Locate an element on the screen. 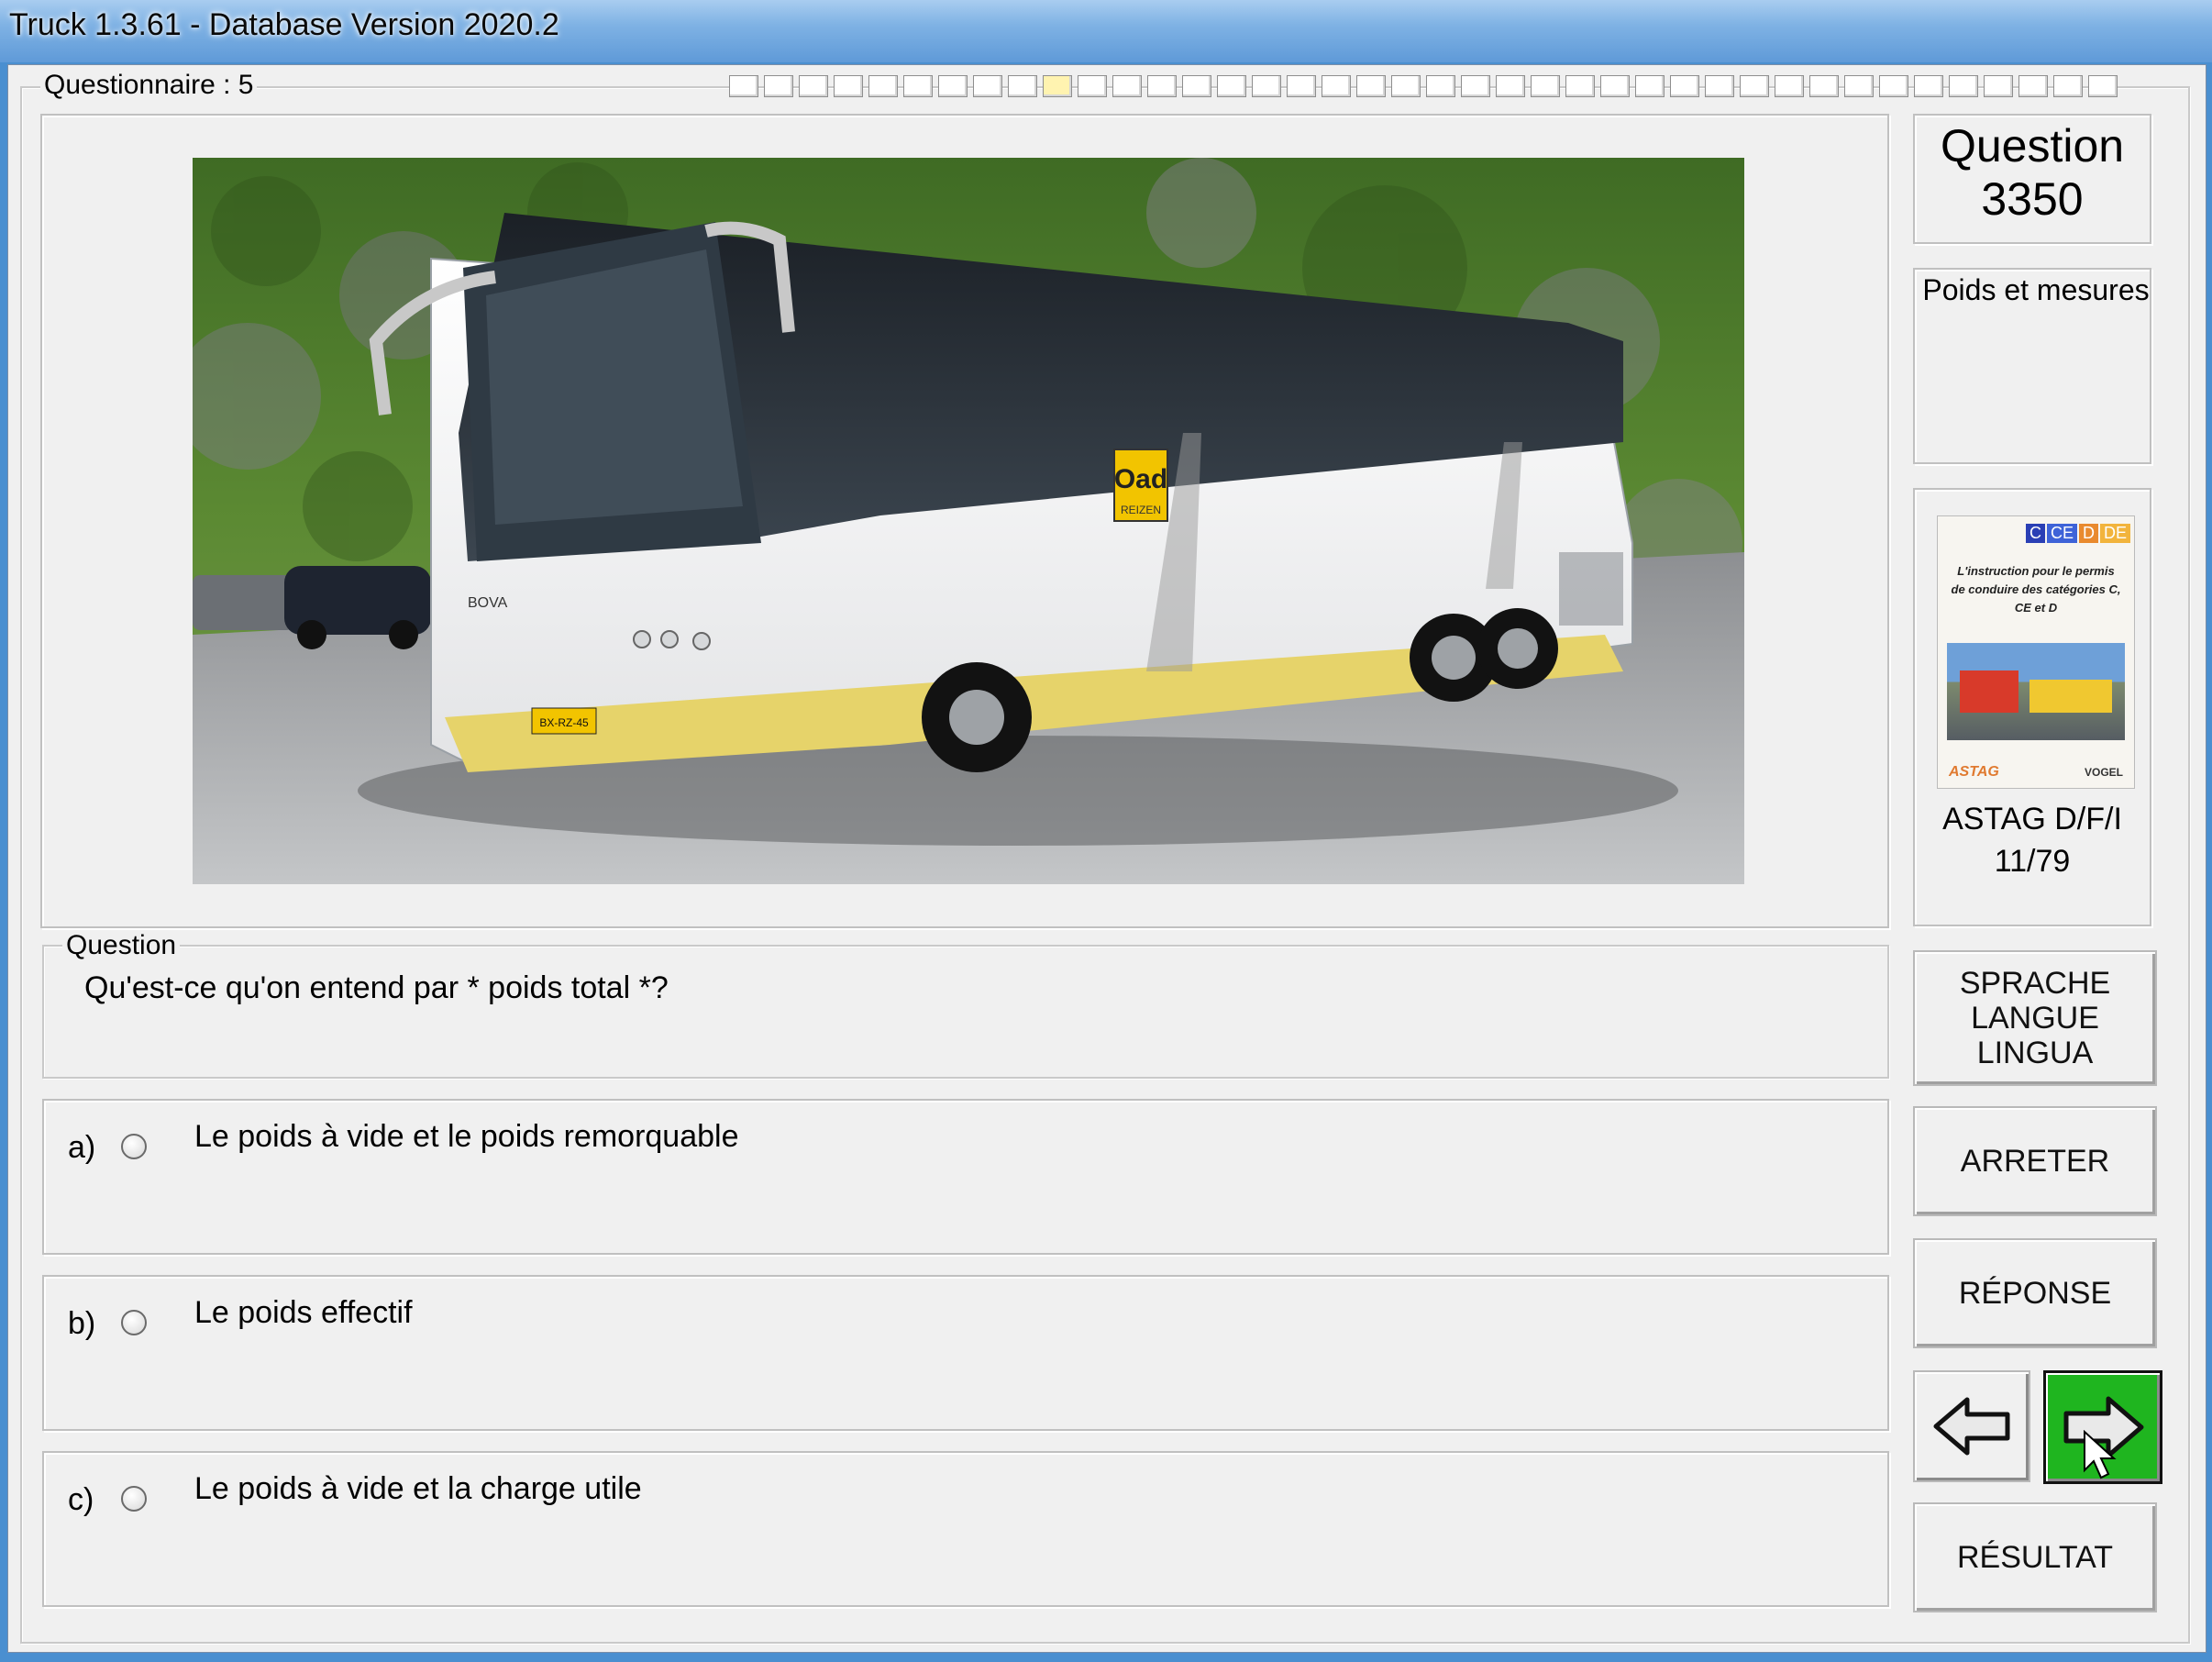 The image size is (2212, 1662). book-logo-right: VOGEL is located at coordinates (2103, 772).